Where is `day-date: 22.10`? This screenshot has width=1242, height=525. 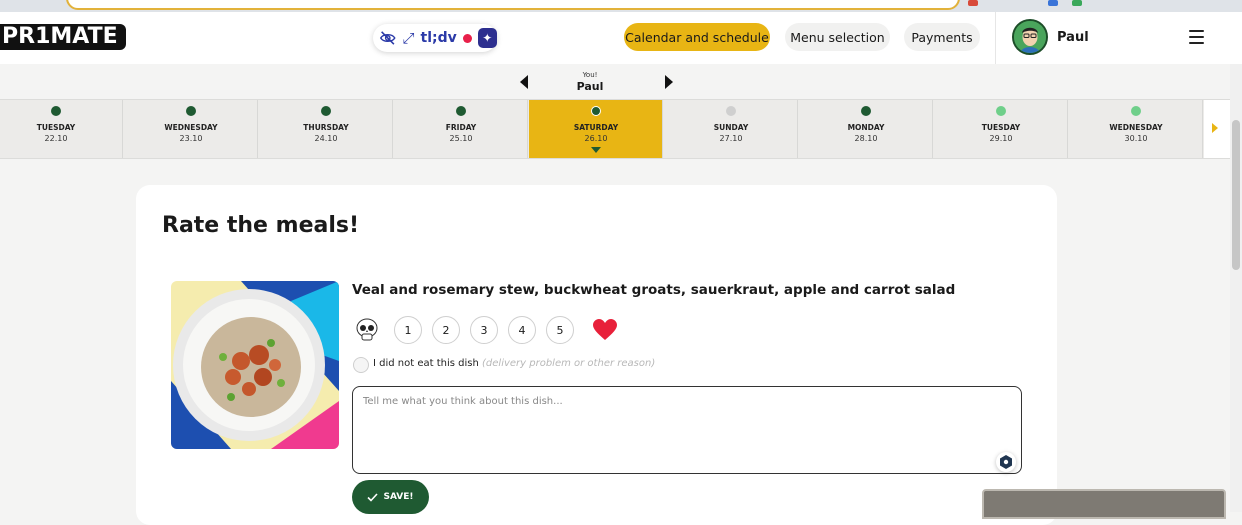 day-date: 22.10 is located at coordinates (56, 138).